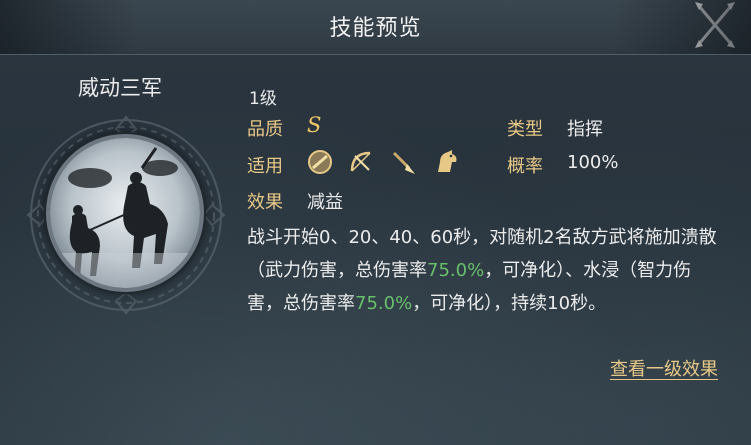  Describe the element at coordinates (125, 213) in the screenshot. I see `skill-portrait` at that location.